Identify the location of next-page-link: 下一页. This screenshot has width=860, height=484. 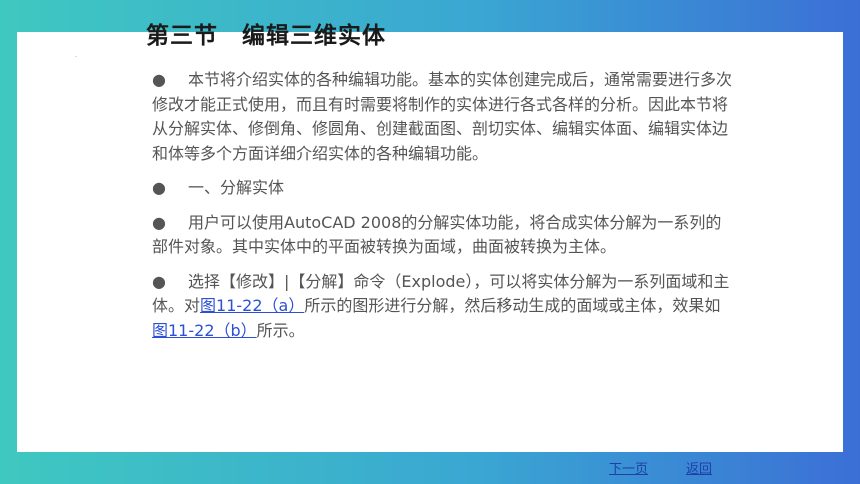
(628, 467).